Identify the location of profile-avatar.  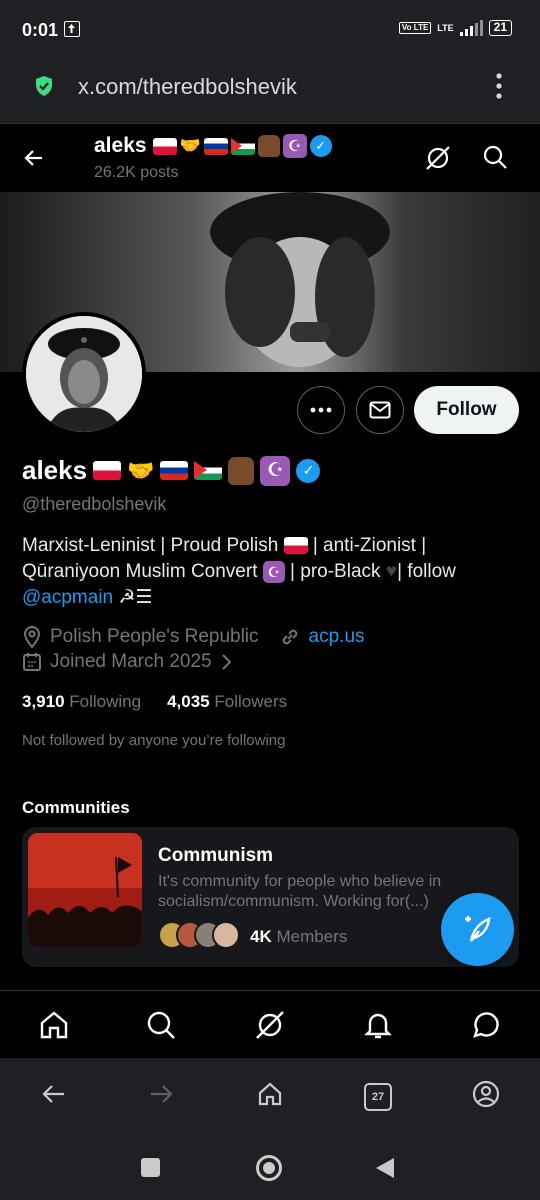
(84, 374).